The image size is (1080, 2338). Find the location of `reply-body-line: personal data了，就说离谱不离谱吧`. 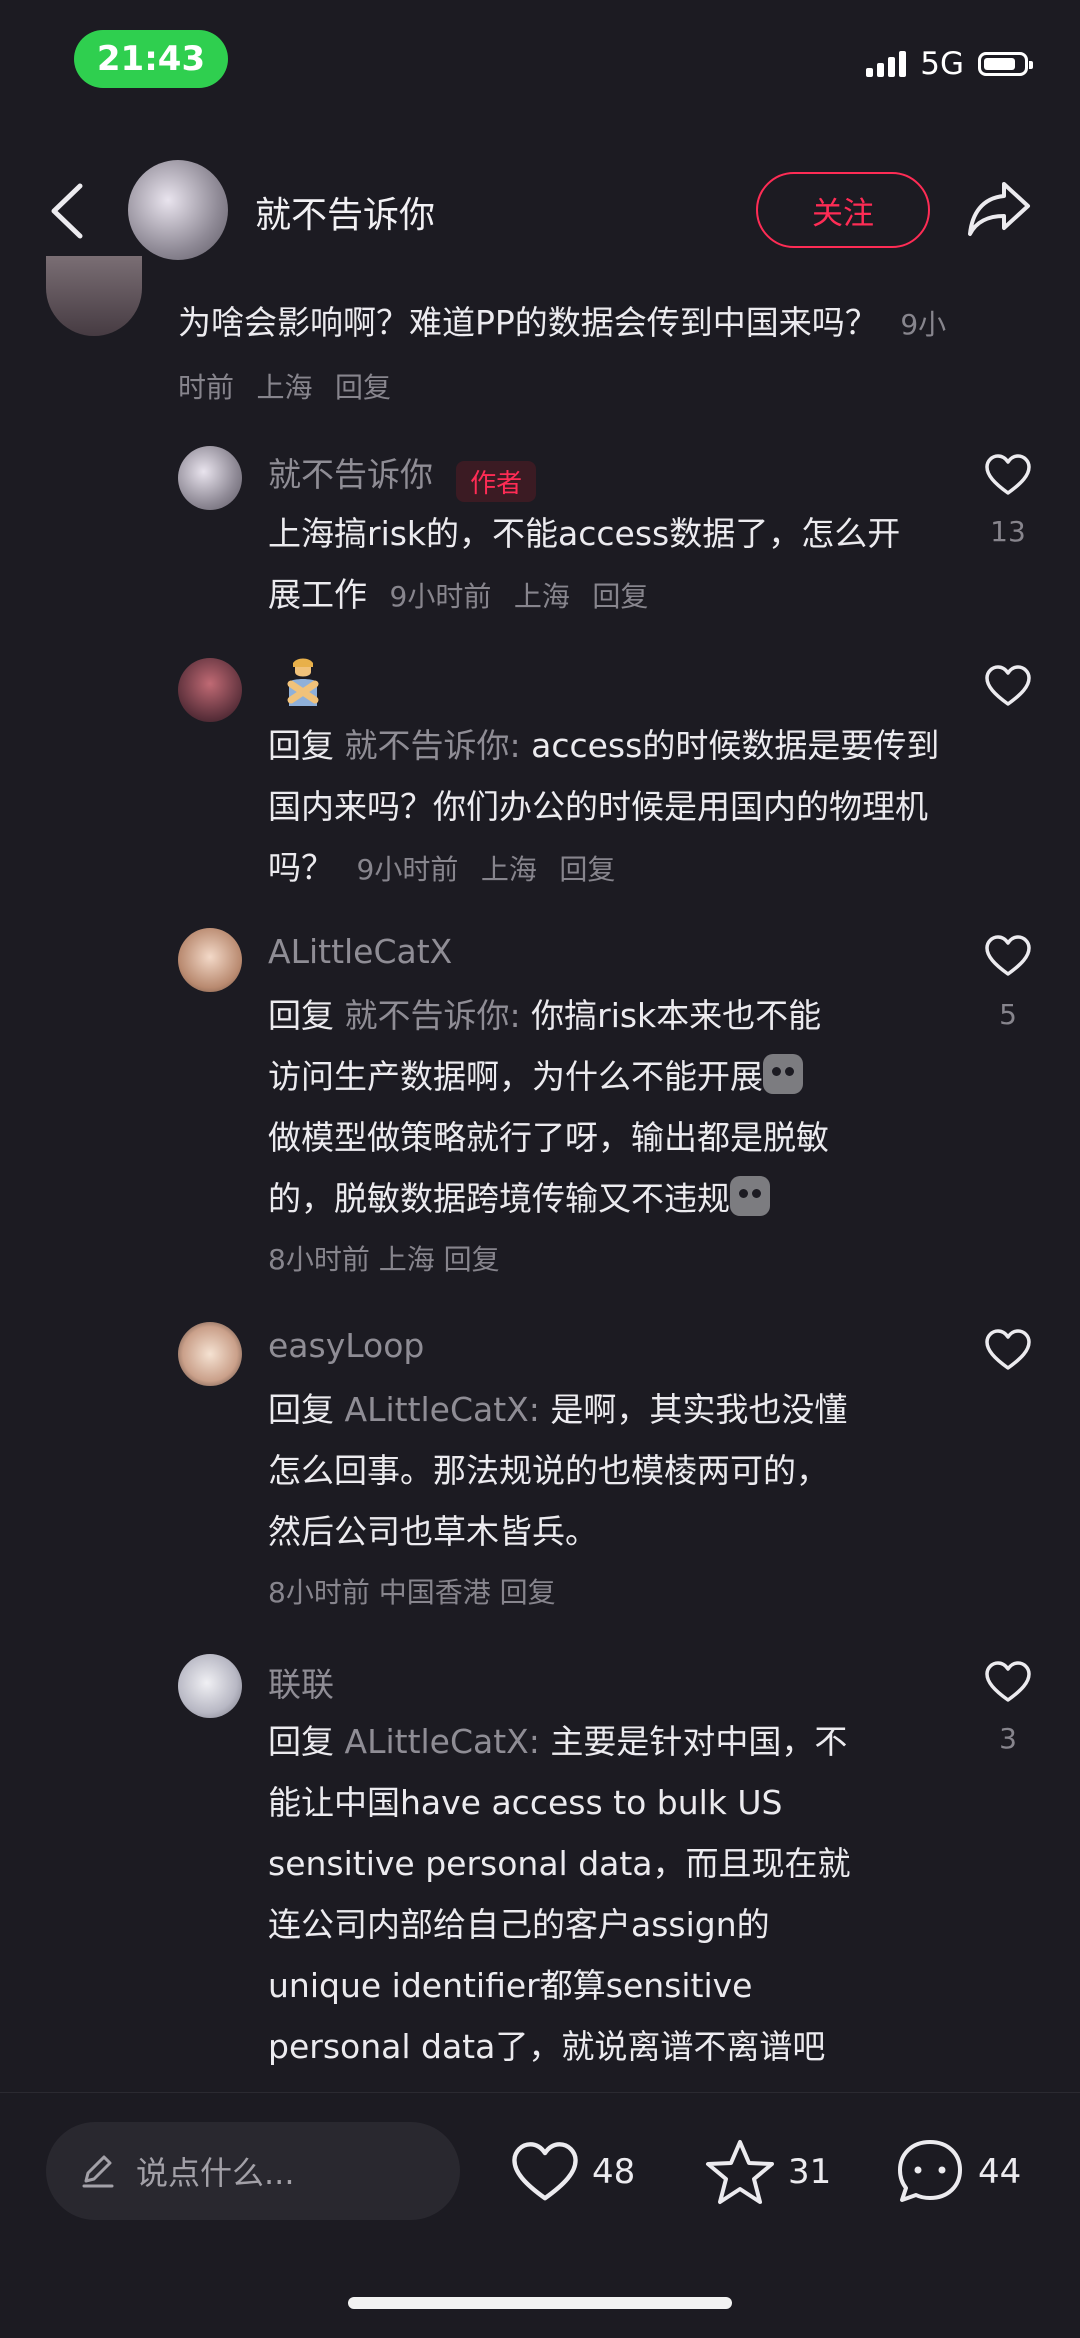

reply-body-line: personal data了，就说离谱不离谱吧 is located at coordinates (547, 2046).